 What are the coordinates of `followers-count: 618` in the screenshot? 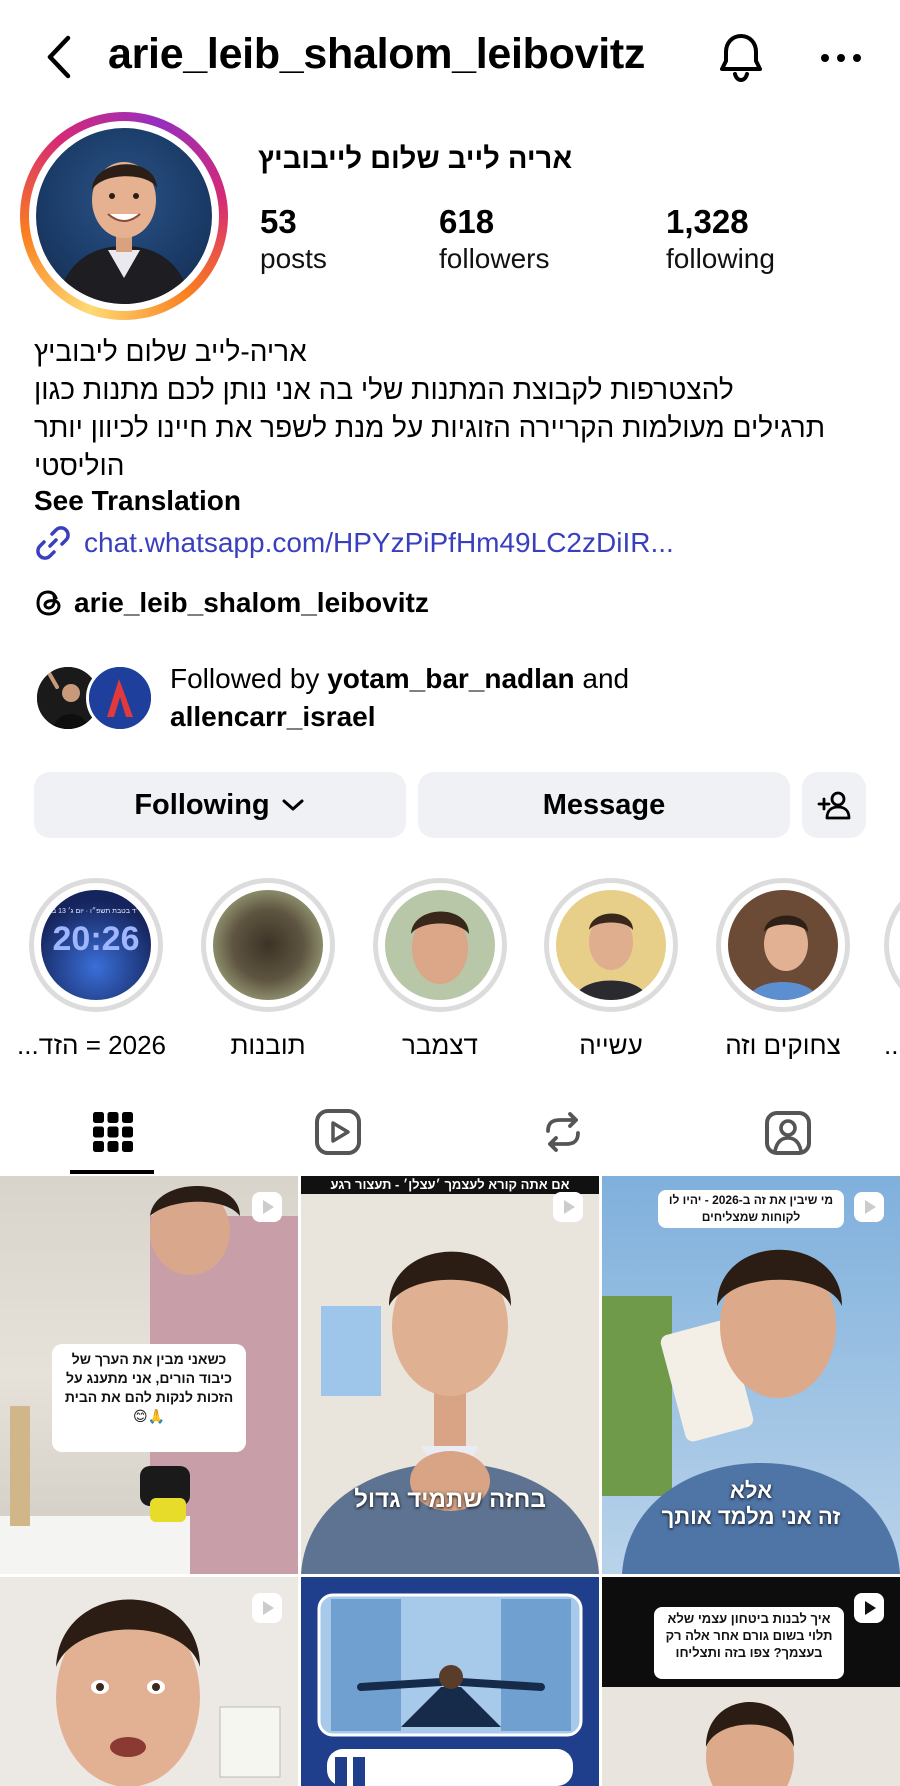 It's located at (467, 221).